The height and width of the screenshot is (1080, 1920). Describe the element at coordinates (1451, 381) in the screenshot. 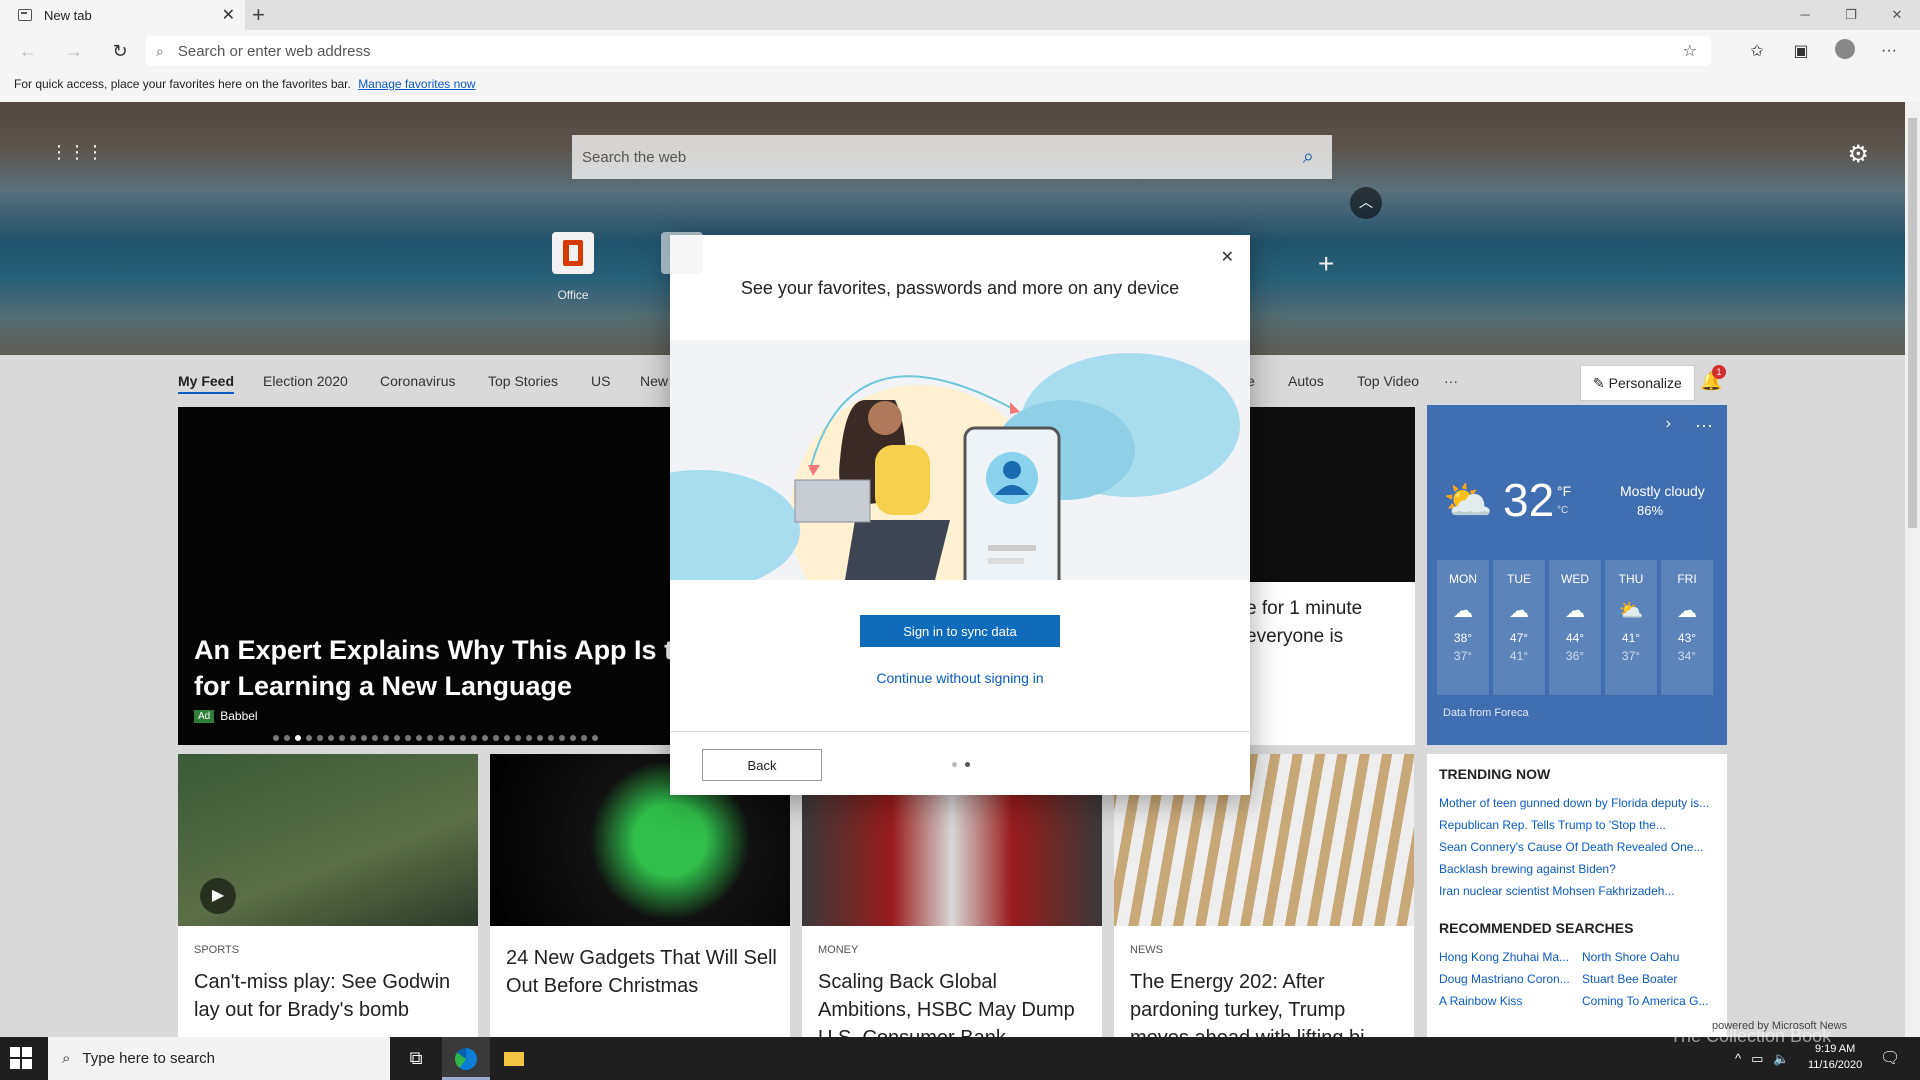

I see `feed-more-icon: ···` at that location.